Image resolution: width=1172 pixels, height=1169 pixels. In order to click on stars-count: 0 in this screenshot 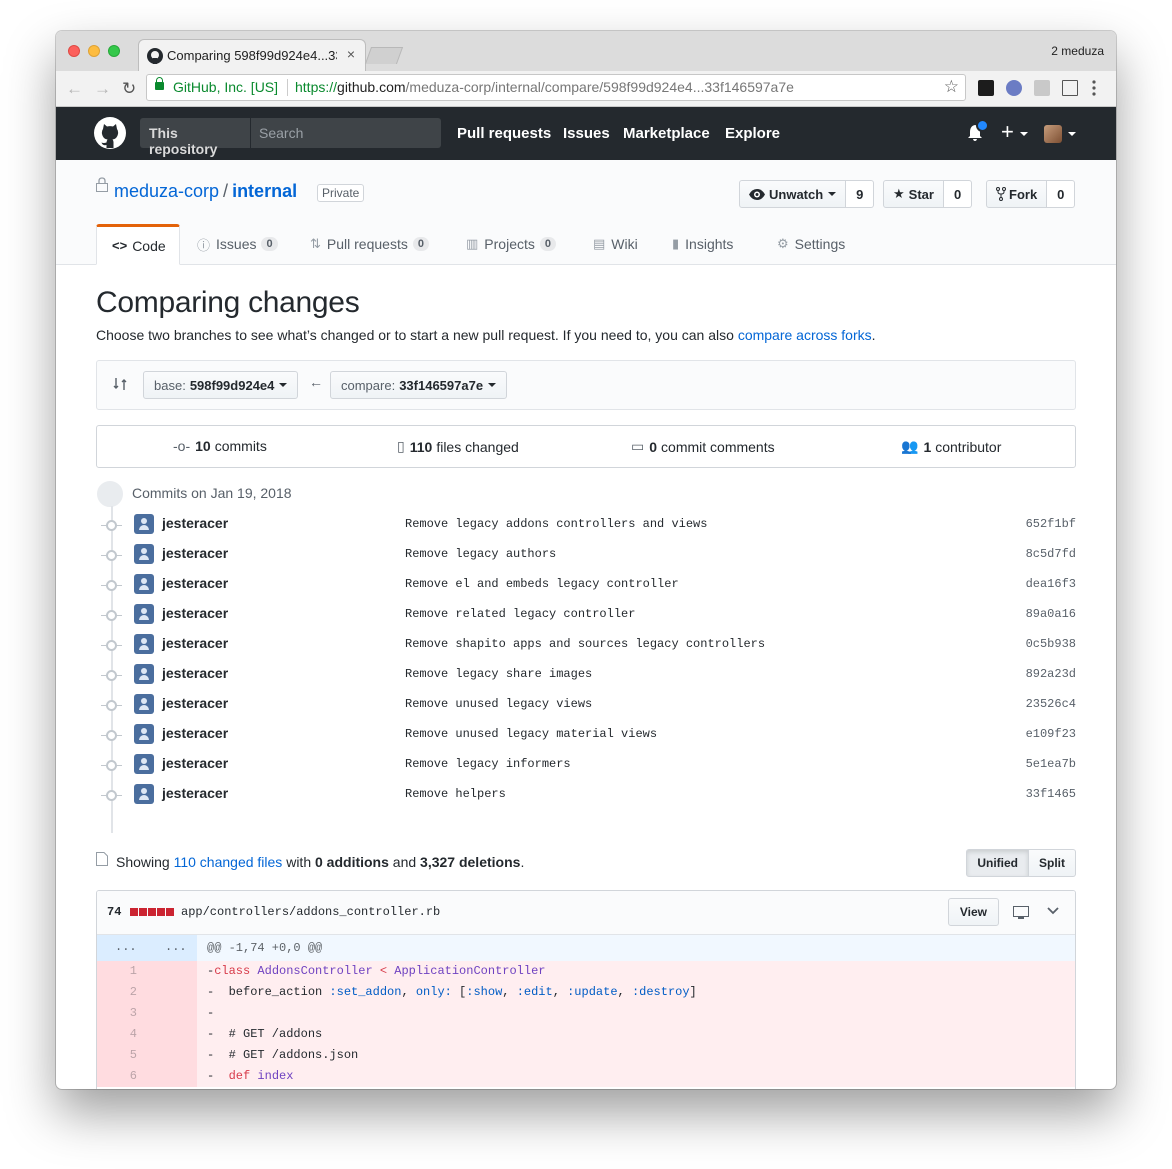, I will do `click(958, 194)`.